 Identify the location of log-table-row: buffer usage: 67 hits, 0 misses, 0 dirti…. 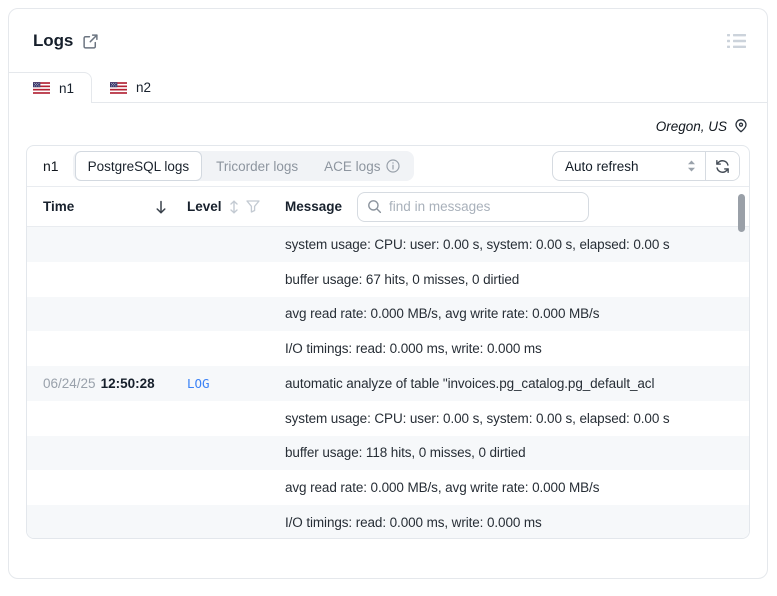
(388, 279).